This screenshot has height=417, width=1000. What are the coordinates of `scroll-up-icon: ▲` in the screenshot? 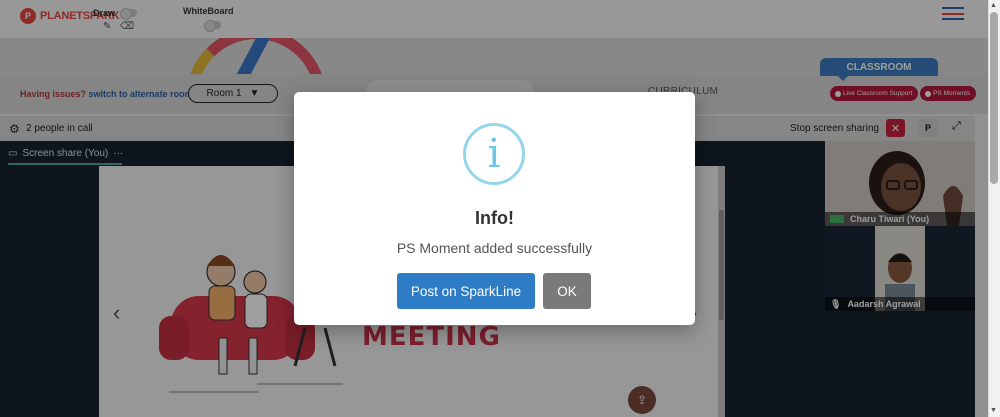 It's located at (993, 5).